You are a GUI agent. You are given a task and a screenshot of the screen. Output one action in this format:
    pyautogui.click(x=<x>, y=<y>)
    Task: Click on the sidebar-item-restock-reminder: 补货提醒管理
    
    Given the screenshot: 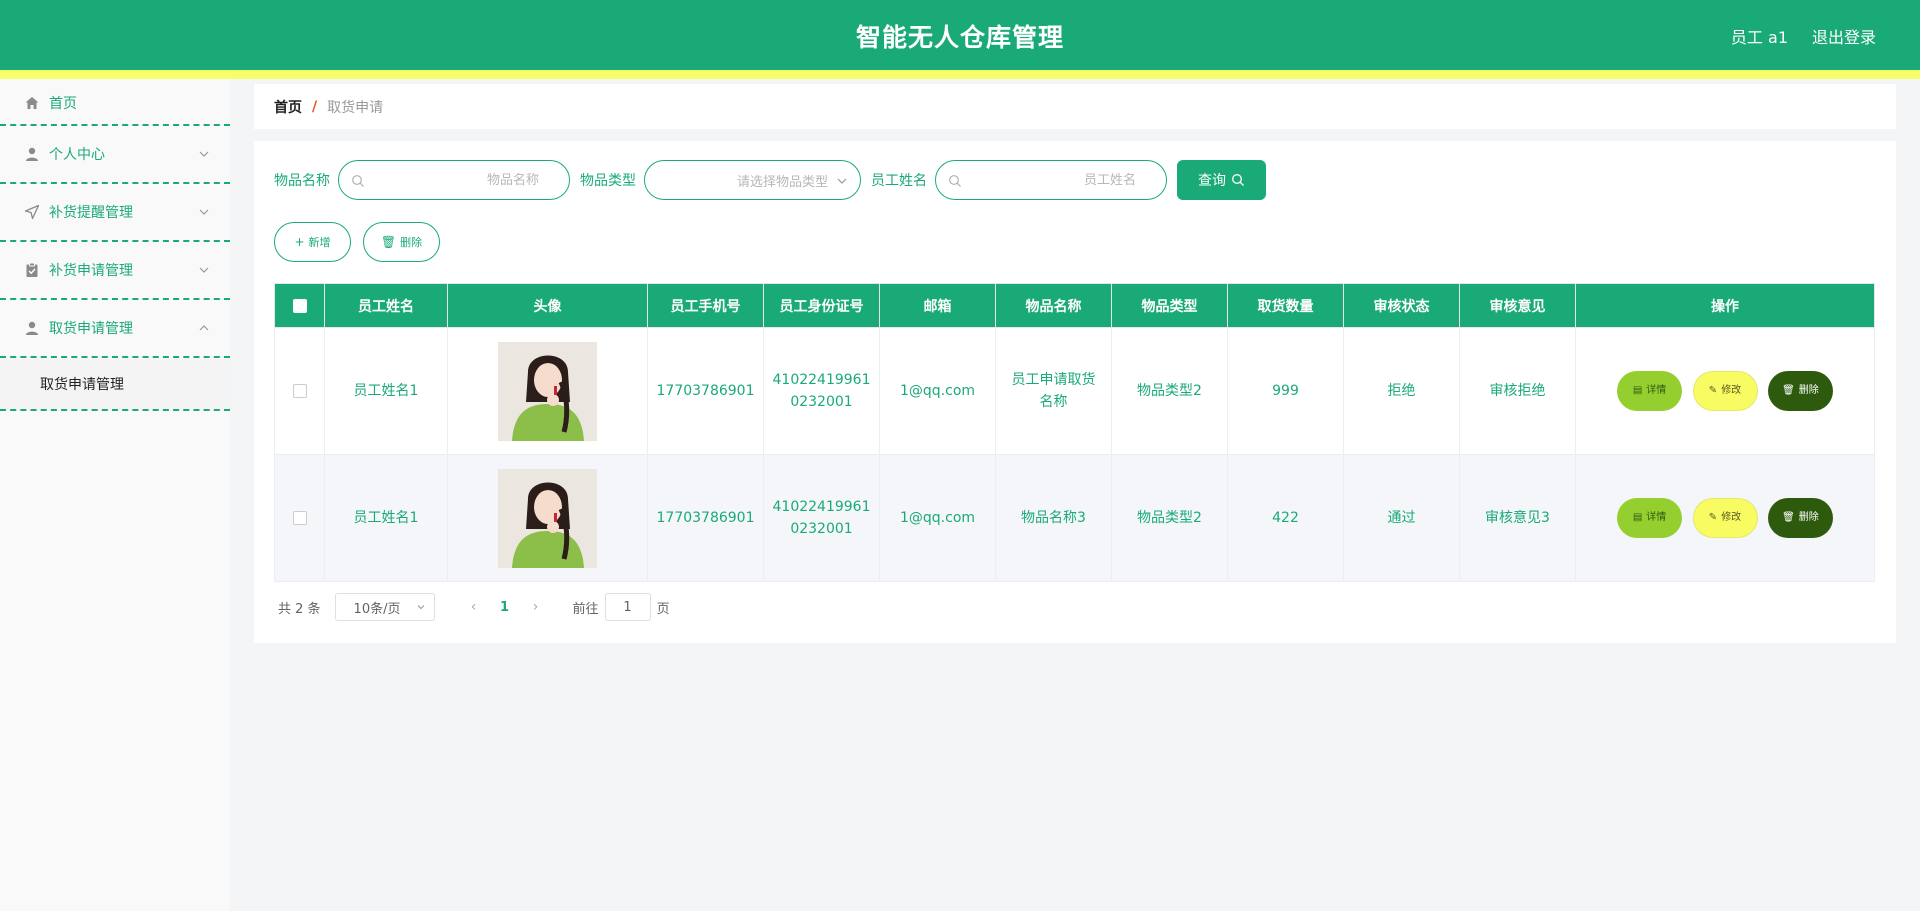 What is the action you would take?
    pyautogui.click(x=115, y=213)
    